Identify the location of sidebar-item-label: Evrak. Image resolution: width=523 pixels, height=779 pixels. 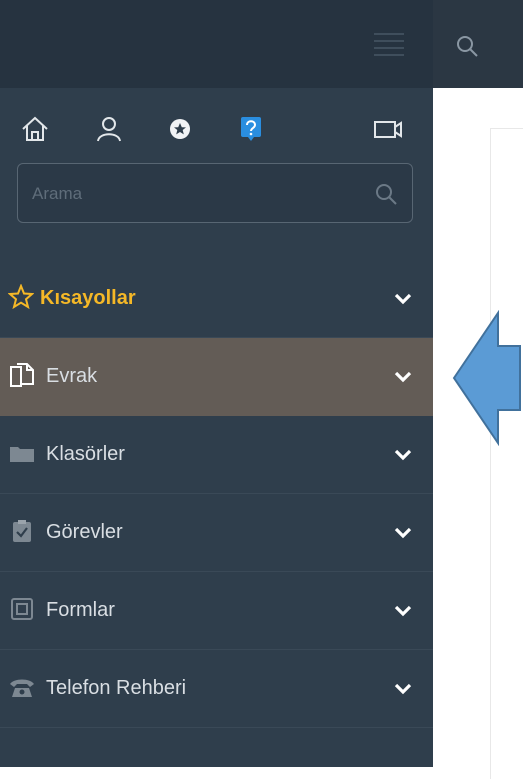
(72, 376).